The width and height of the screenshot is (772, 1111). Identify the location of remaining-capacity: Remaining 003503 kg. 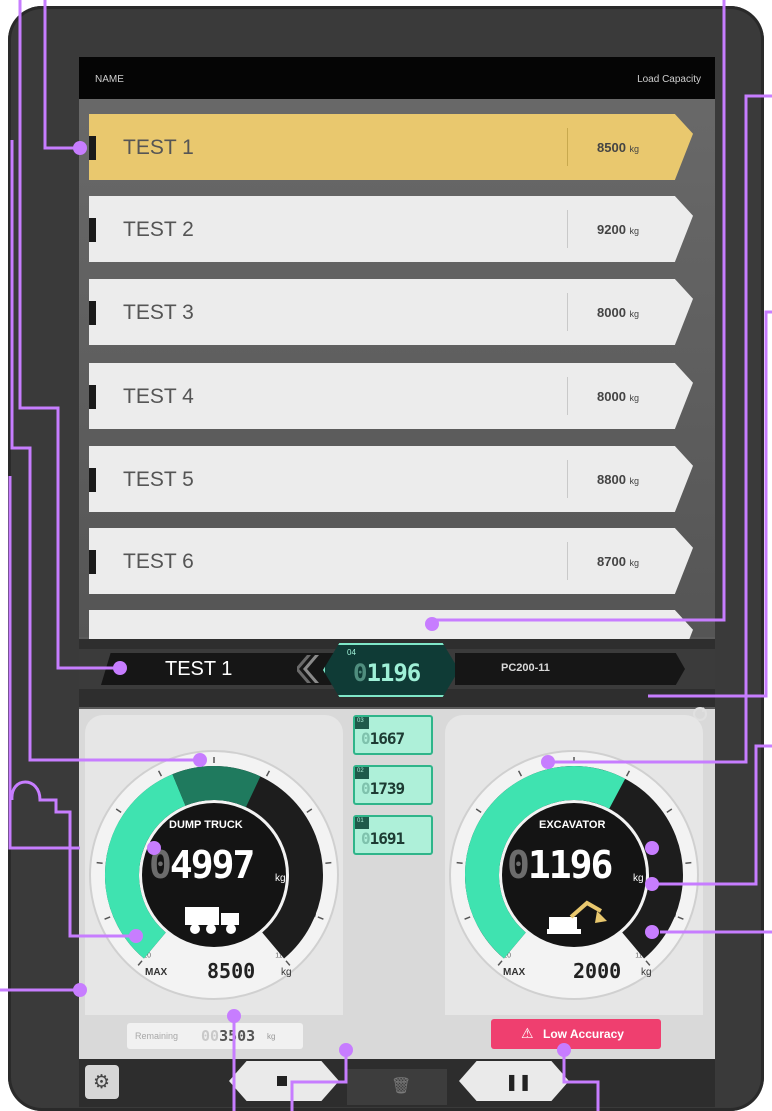
(215, 1036).